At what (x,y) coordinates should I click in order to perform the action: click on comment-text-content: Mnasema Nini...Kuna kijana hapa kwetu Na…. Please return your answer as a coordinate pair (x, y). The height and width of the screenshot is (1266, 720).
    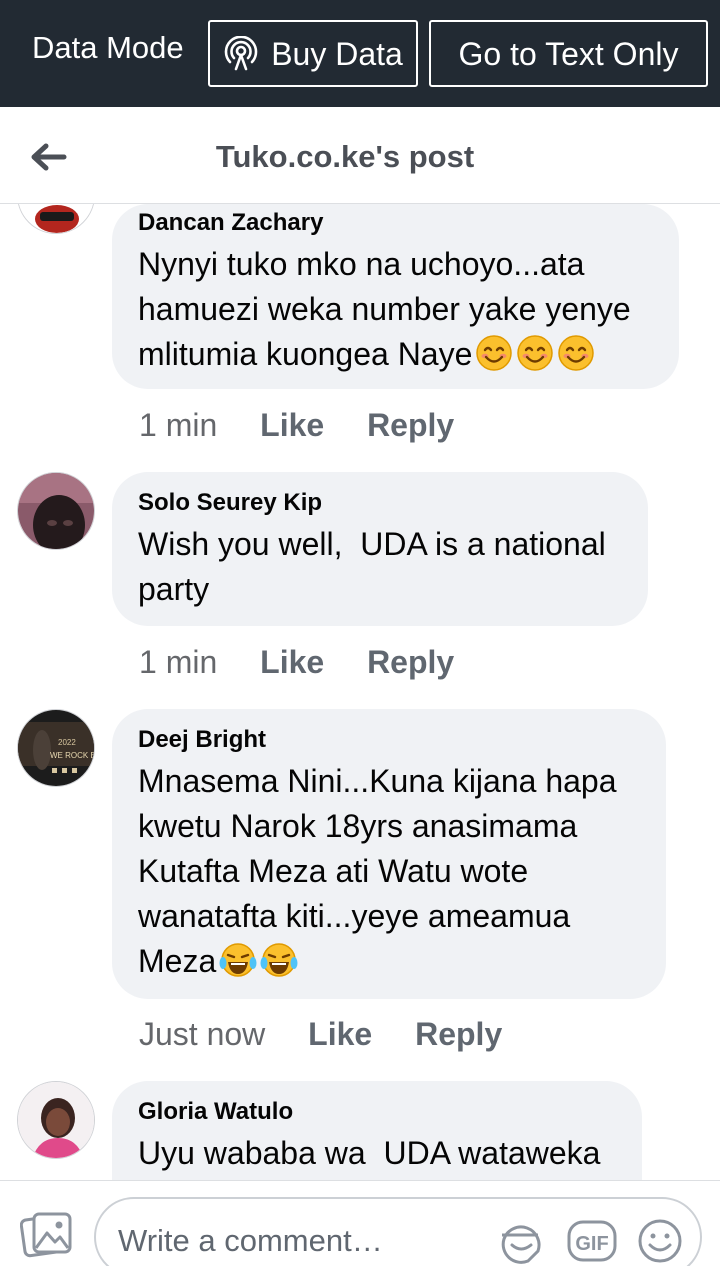
    Looking at the image, I should click on (382, 871).